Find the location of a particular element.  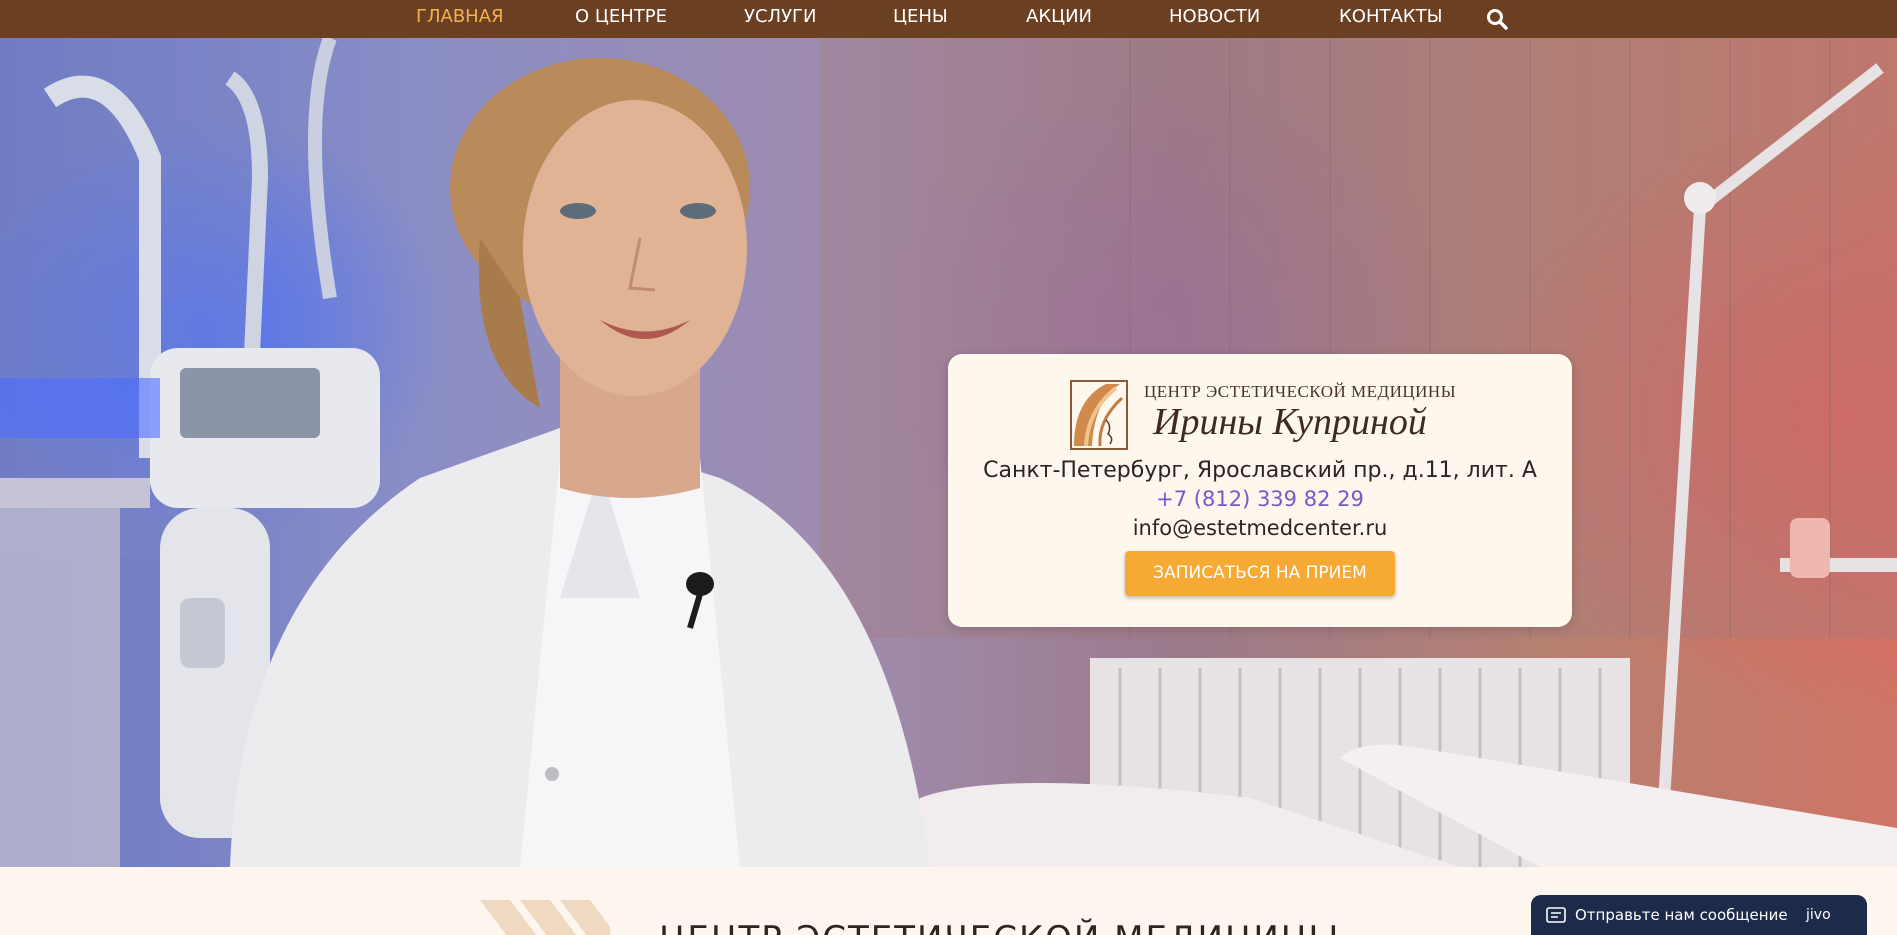

search-icon is located at coordinates (1497, 19).